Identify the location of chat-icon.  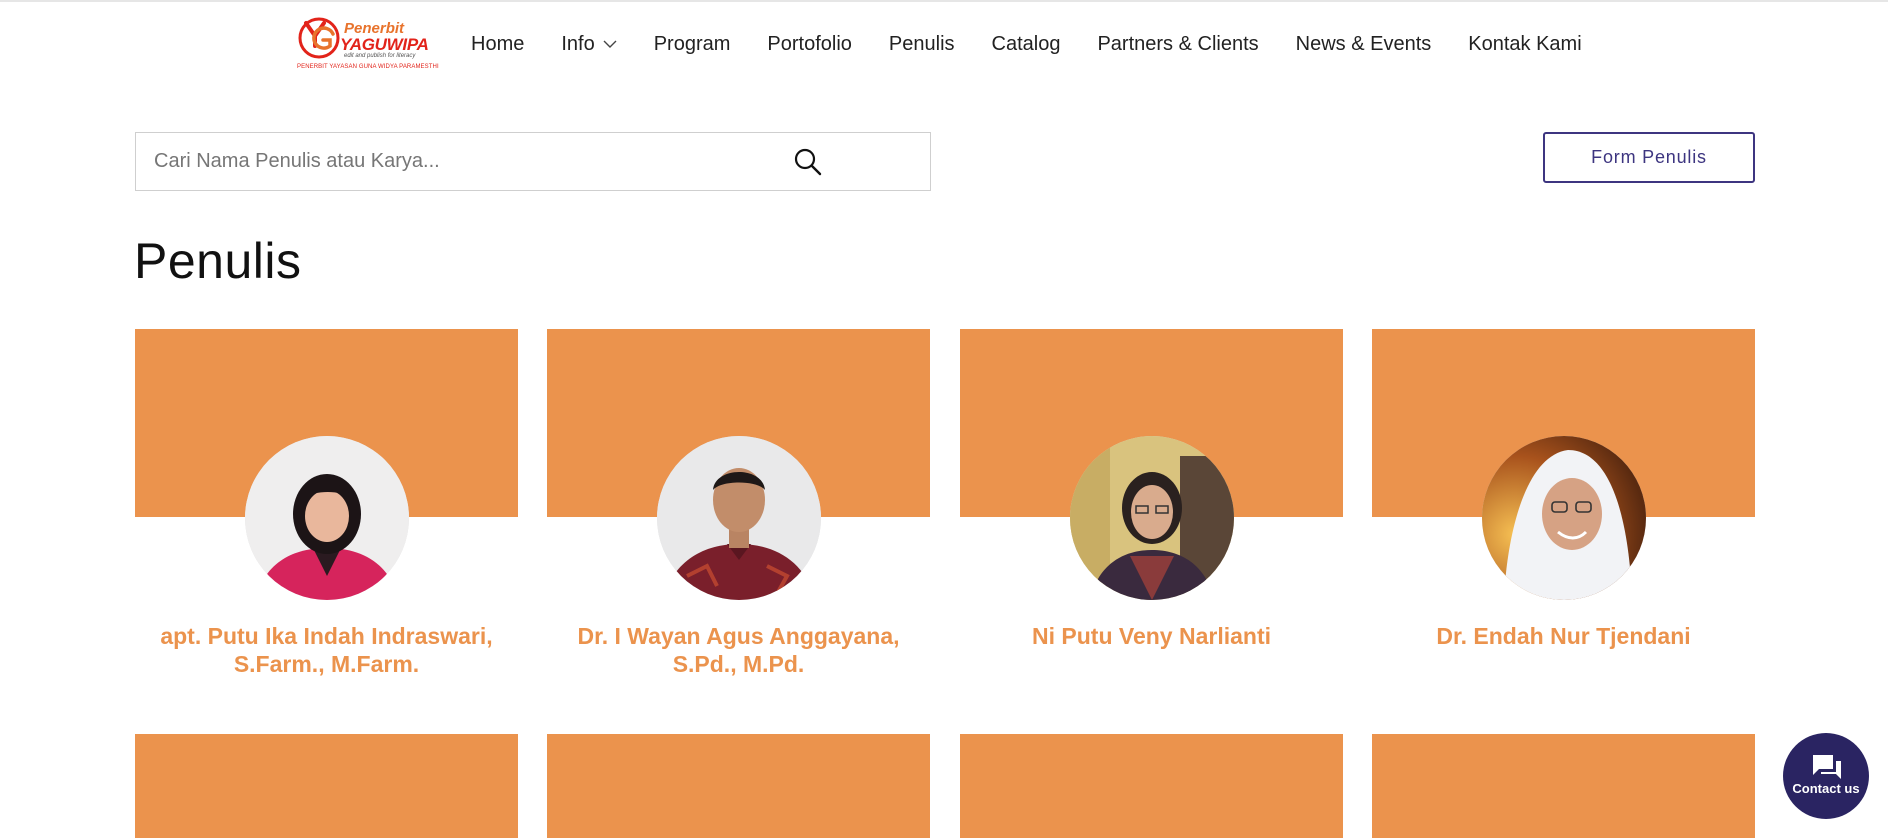
(1827, 767).